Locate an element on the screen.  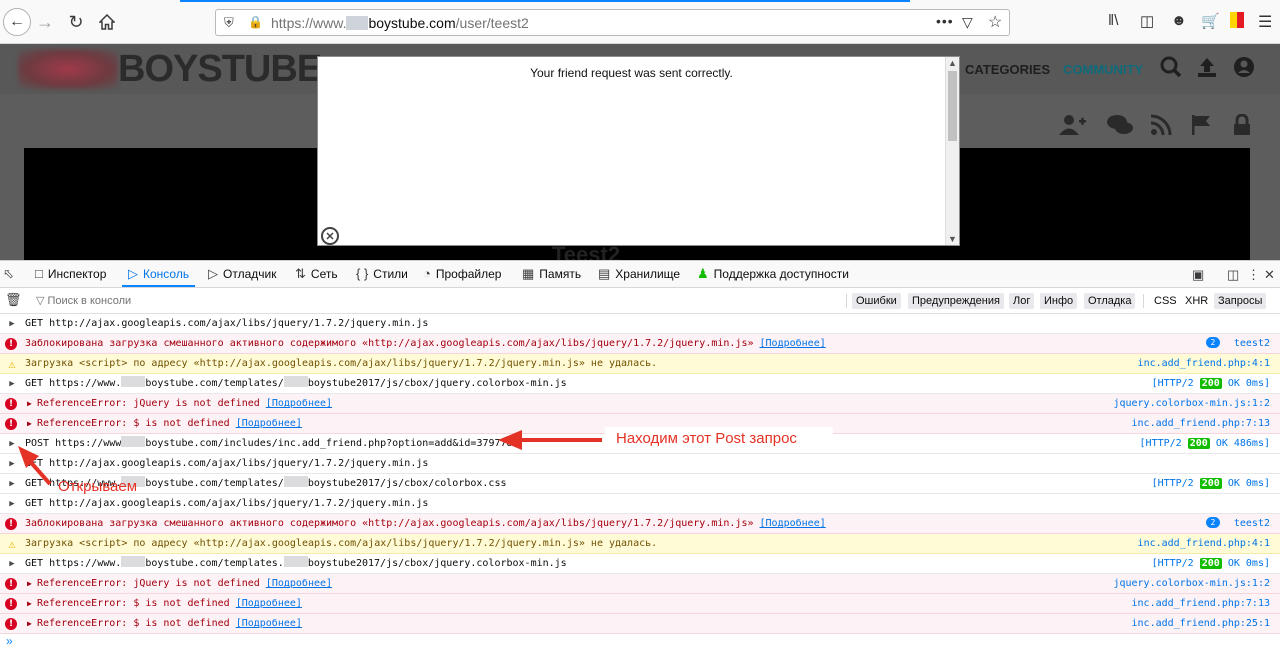
url-text: https://www. boystube.com/user/teest2 is located at coordinates (400, 23).